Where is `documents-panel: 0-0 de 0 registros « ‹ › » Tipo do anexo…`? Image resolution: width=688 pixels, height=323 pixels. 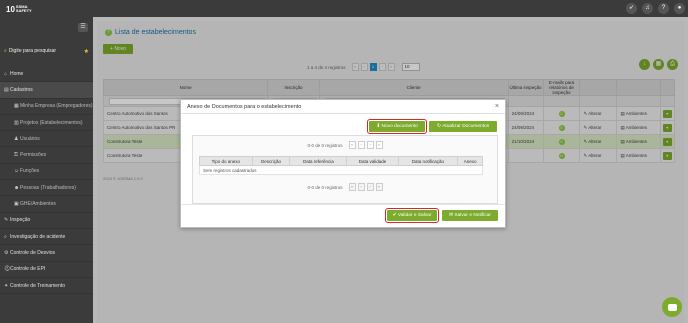
documents-panel: 0-0 de 0 registros « ‹ › » Tipo do anexo… is located at coordinates (345, 169).